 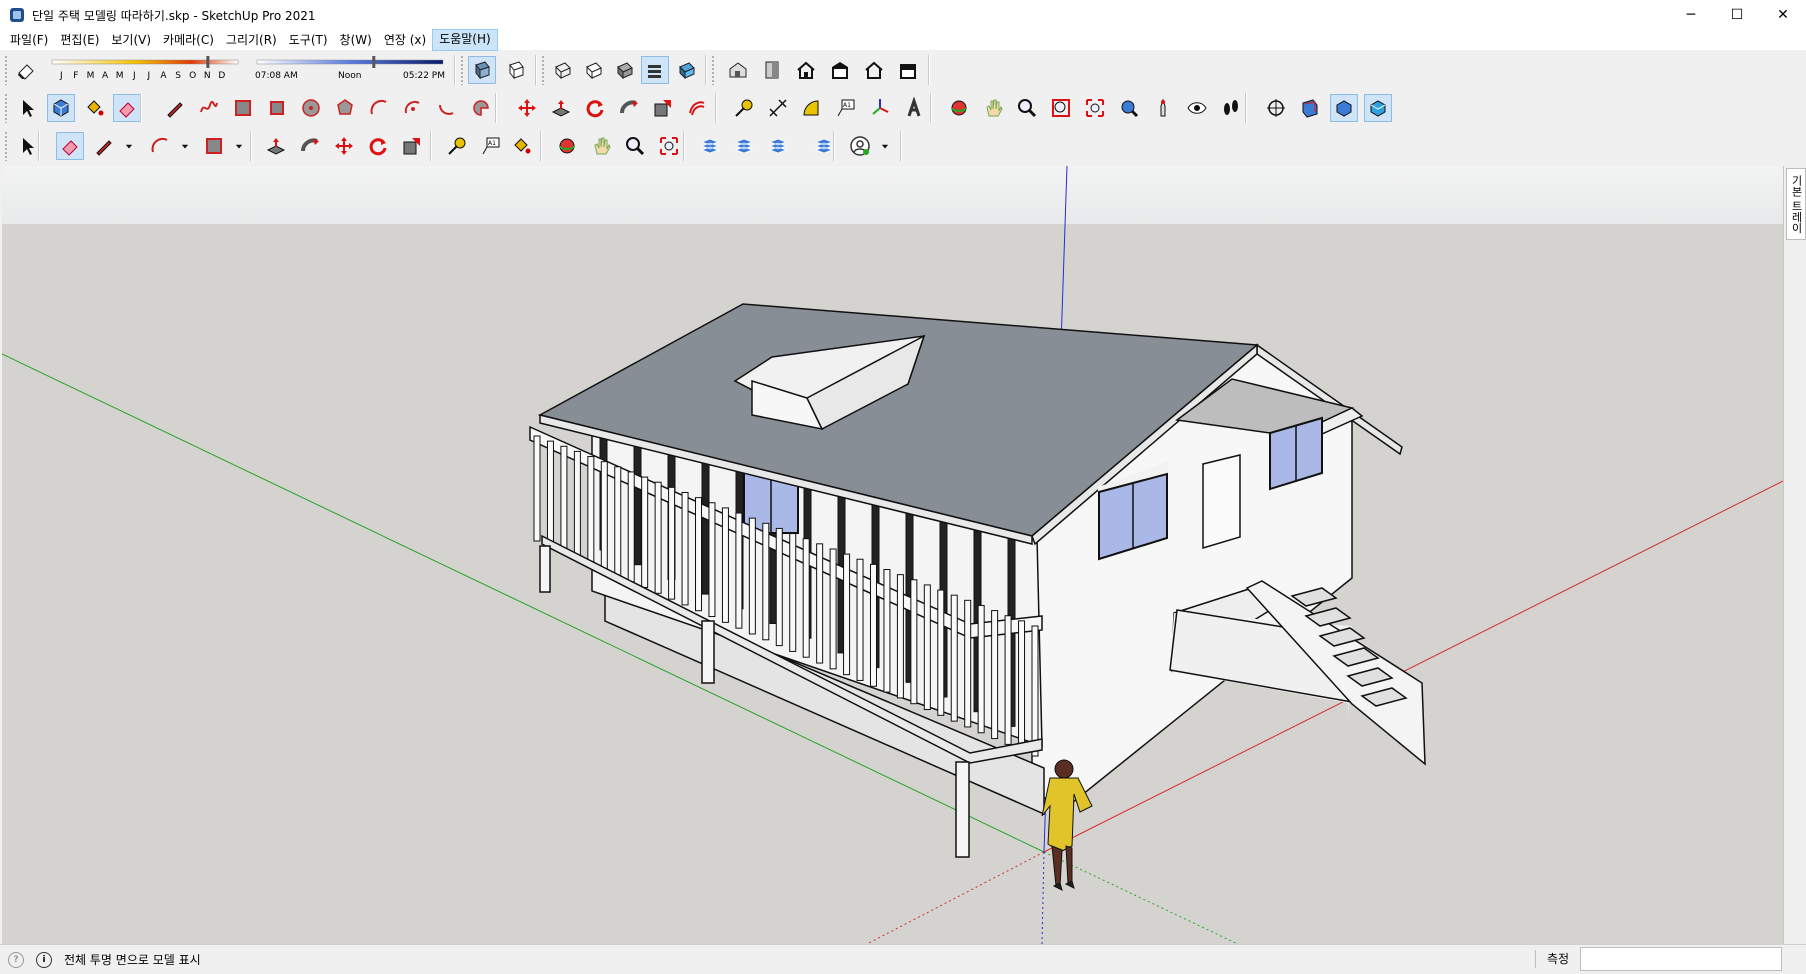 I want to click on look-around-icon, so click(x=1197, y=108).